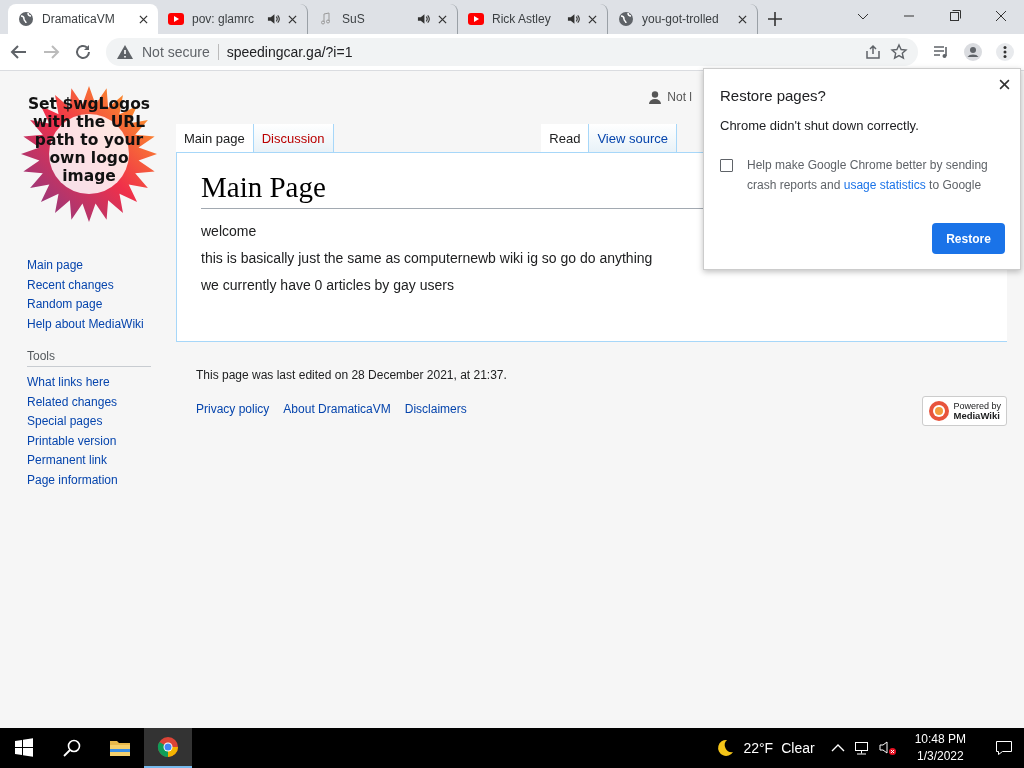 The image size is (1024, 768). What do you see at coordinates (427, 258) in the screenshot?
I see `paragraph: this is basically just the same as computernewb wiki ig so go do anything` at bounding box center [427, 258].